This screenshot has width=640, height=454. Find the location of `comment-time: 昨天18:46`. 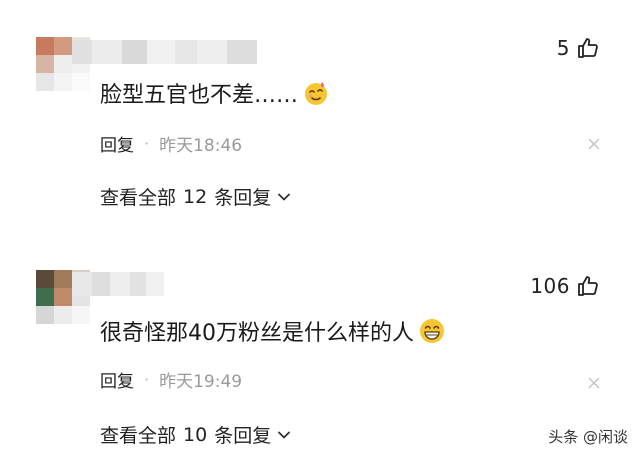

comment-time: 昨天18:46 is located at coordinates (201, 146).